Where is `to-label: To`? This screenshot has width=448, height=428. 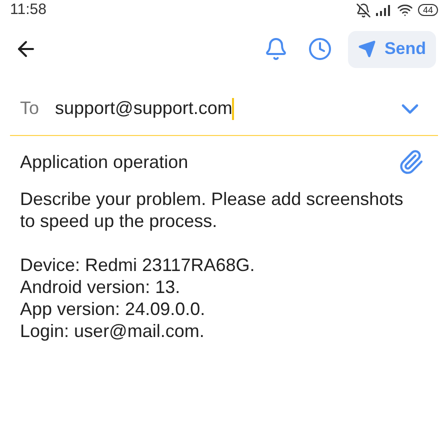
to-label: To is located at coordinates (30, 108).